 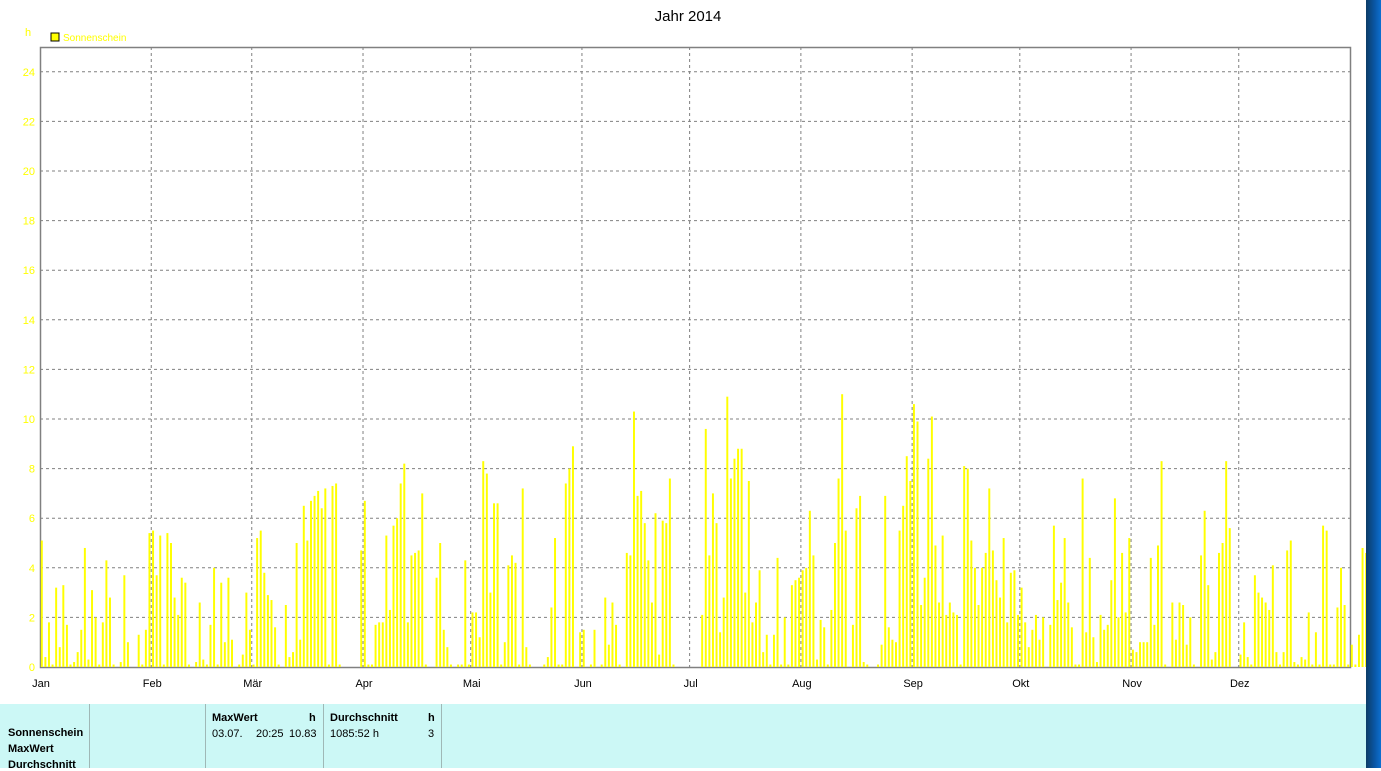 I want to click on row-labels-column: Sonnenschein MaxWert Durchschnitt, so click(x=45, y=737).